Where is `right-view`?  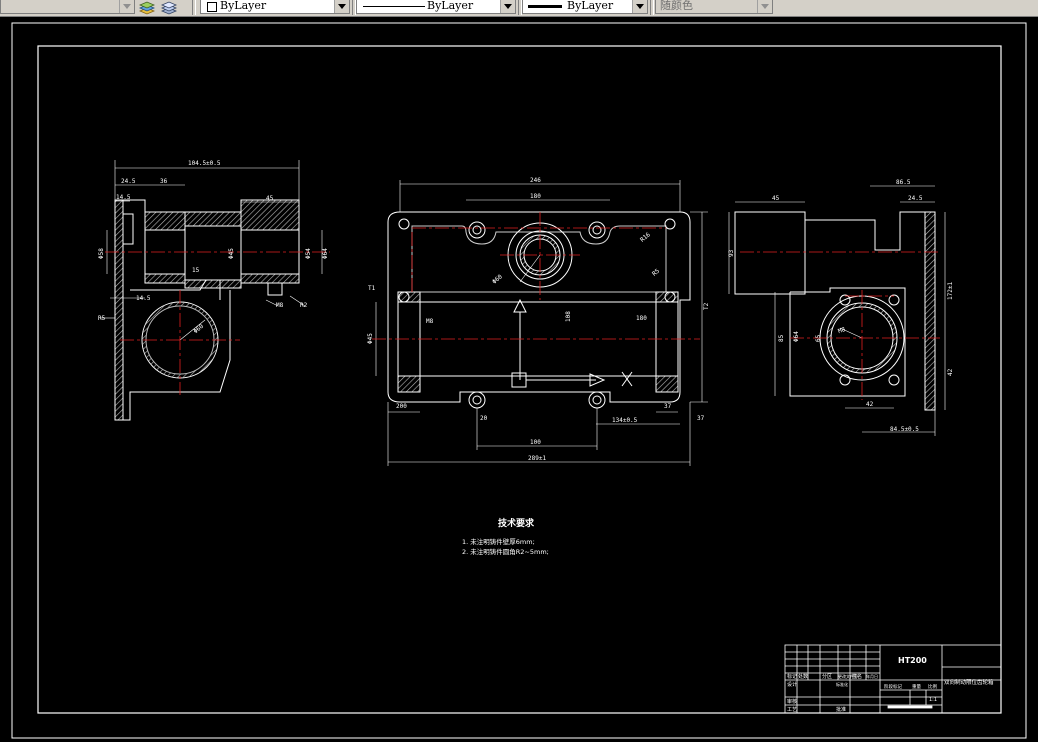 right-view is located at coordinates (837, 310).